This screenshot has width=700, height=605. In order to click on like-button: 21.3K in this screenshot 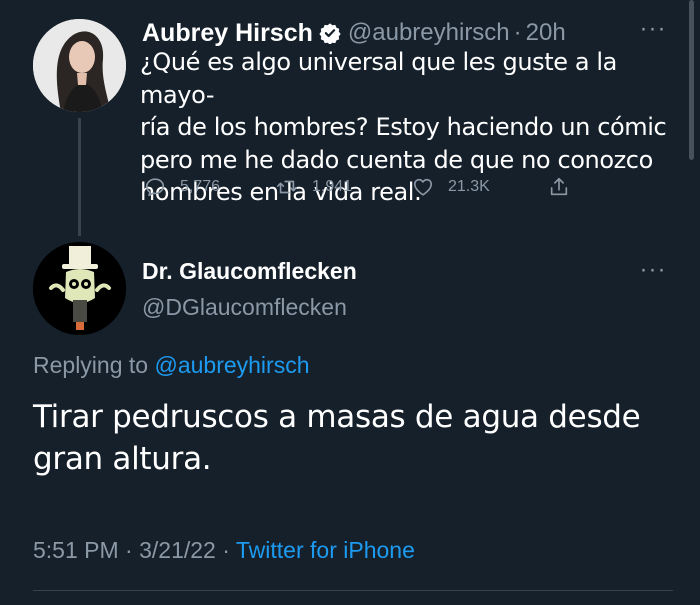, I will do `click(451, 187)`.